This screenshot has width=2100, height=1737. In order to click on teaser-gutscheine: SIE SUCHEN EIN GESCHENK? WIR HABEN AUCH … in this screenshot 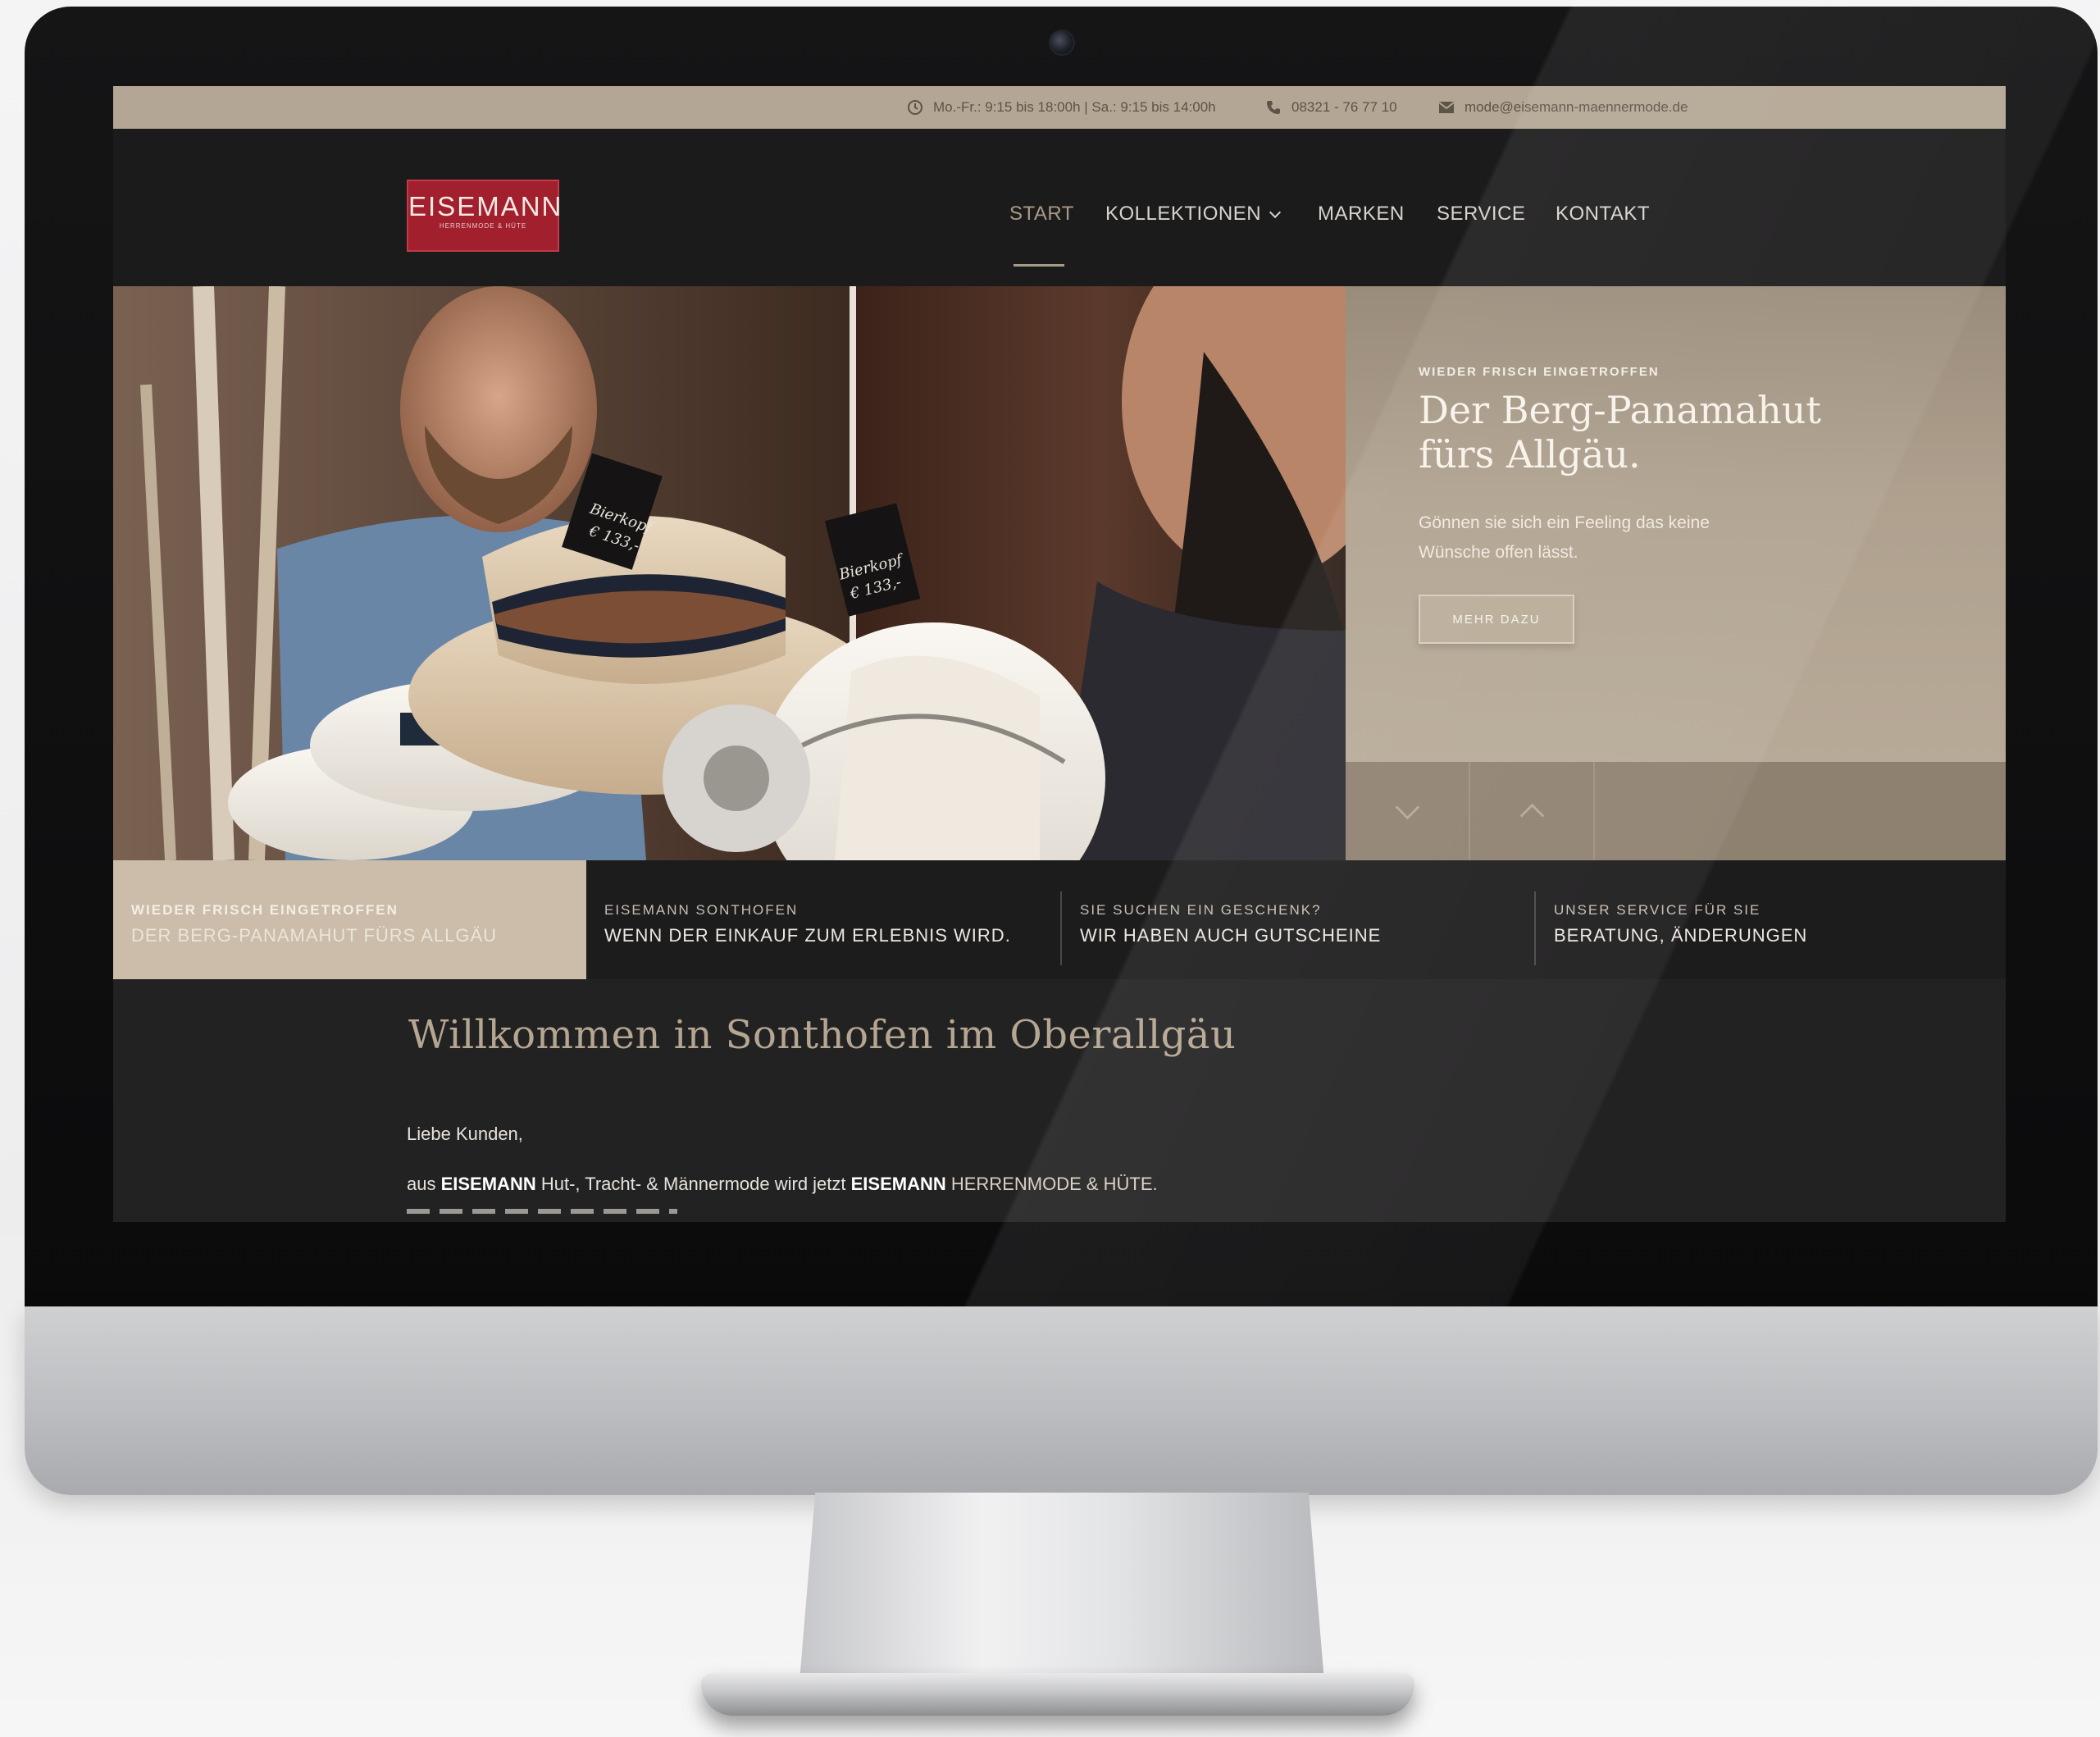, I will do `click(1298, 919)`.